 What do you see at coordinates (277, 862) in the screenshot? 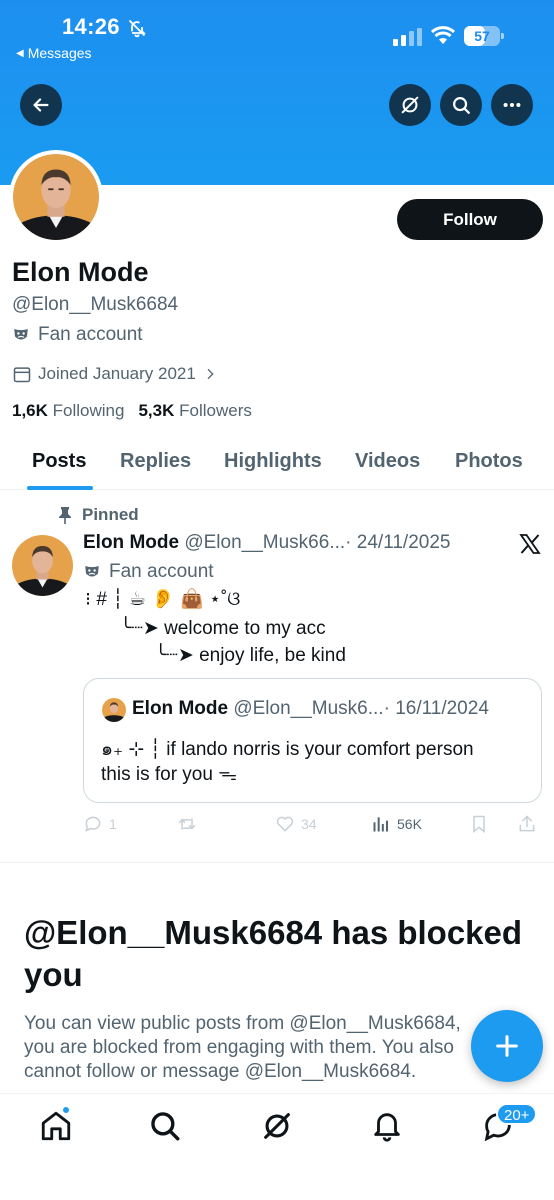
I see `section-divider` at bounding box center [277, 862].